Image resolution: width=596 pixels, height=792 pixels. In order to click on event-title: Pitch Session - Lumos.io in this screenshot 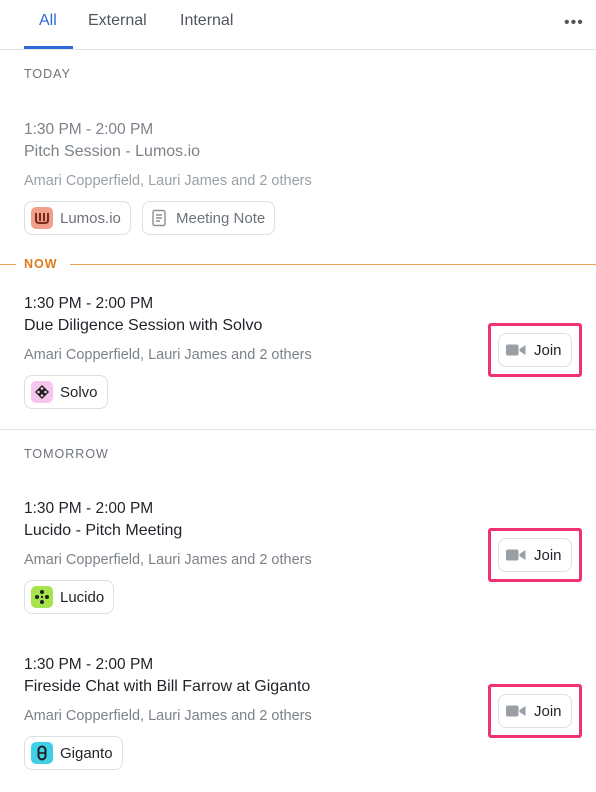, I will do `click(112, 151)`.